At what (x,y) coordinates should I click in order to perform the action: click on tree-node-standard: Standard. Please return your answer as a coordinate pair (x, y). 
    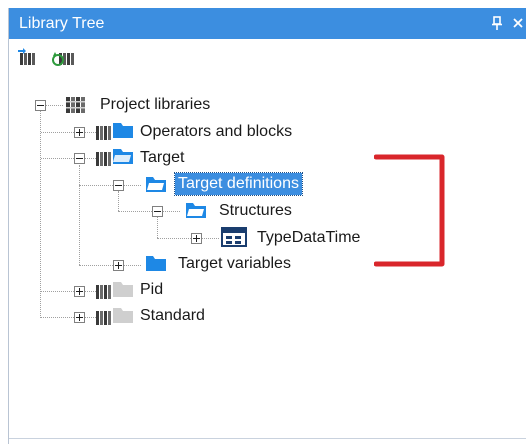
    Looking at the image, I should click on (172, 316).